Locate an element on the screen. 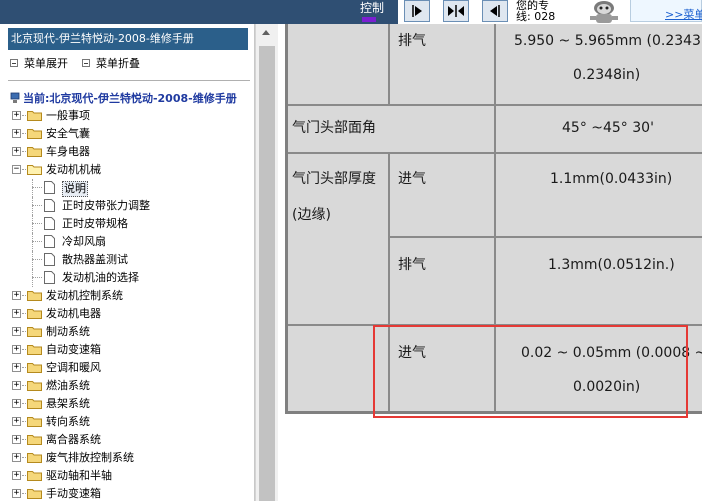  tree-folder-item: + 燃油系统 is located at coordinates (127, 386).